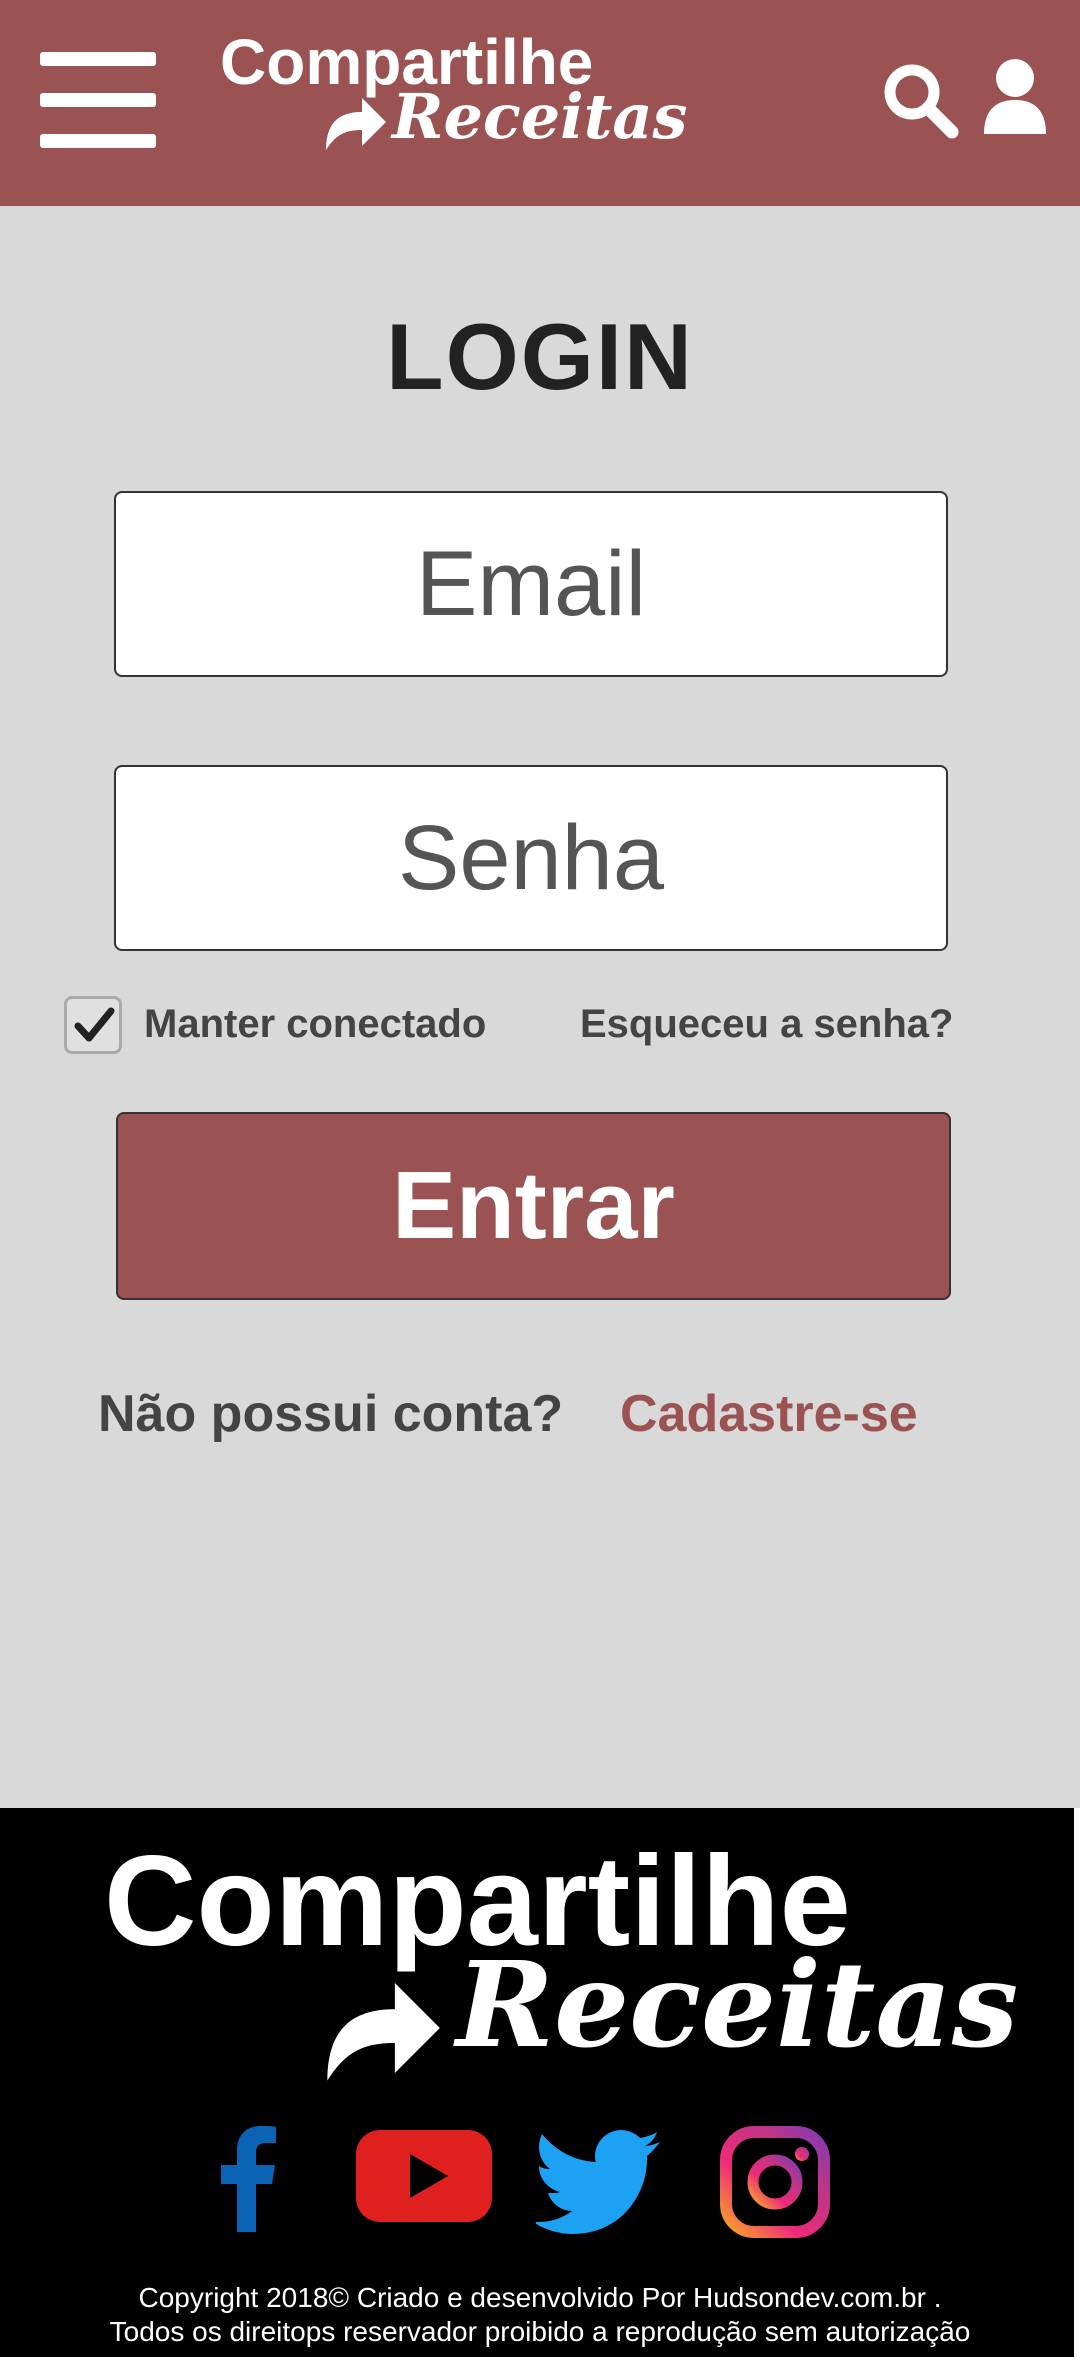 The width and height of the screenshot is (1080, 2357). I want to click on footer-logo: Compartilhe Receitas, so click(561, 1963).